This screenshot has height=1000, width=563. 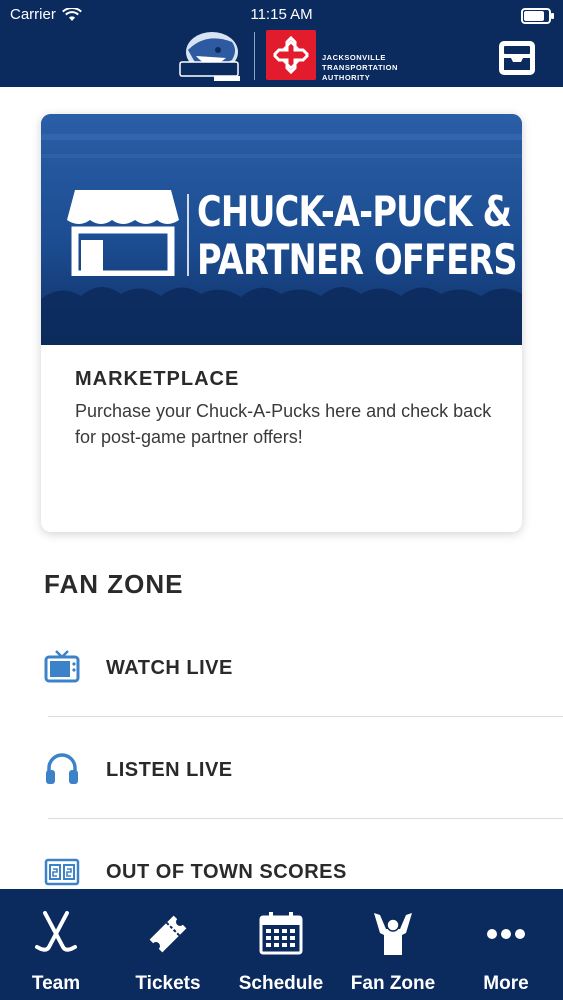 What do you see at coordinates (354, 57) in the screenshot?
I see `jta-line-1: JACKSONVILLE` at bounding box center [354, 57].